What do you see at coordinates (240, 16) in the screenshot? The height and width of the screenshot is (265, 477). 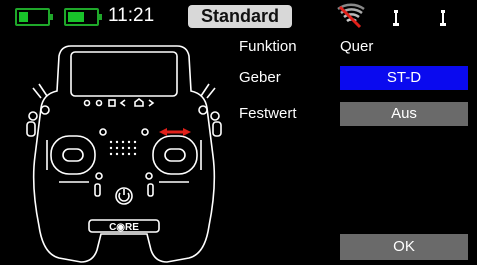 I see `model-name-tab: Standard` at bounding box center [240, 16].